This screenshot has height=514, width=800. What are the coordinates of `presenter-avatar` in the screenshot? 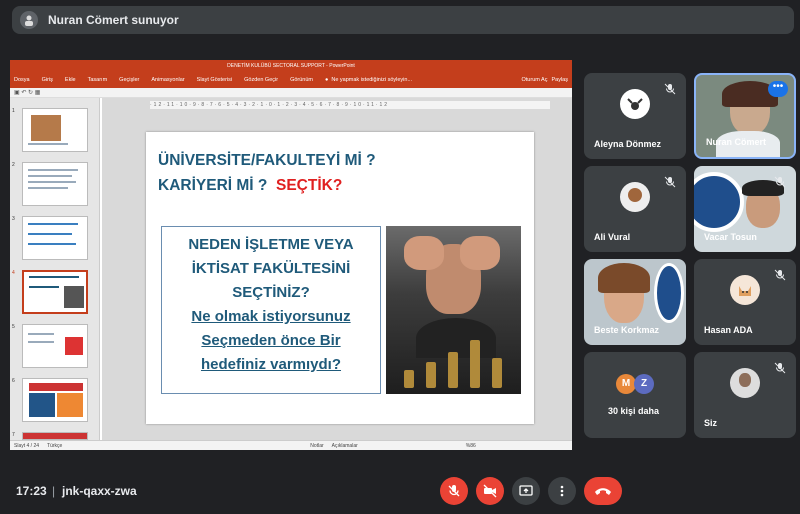 It's located at (29, 20).